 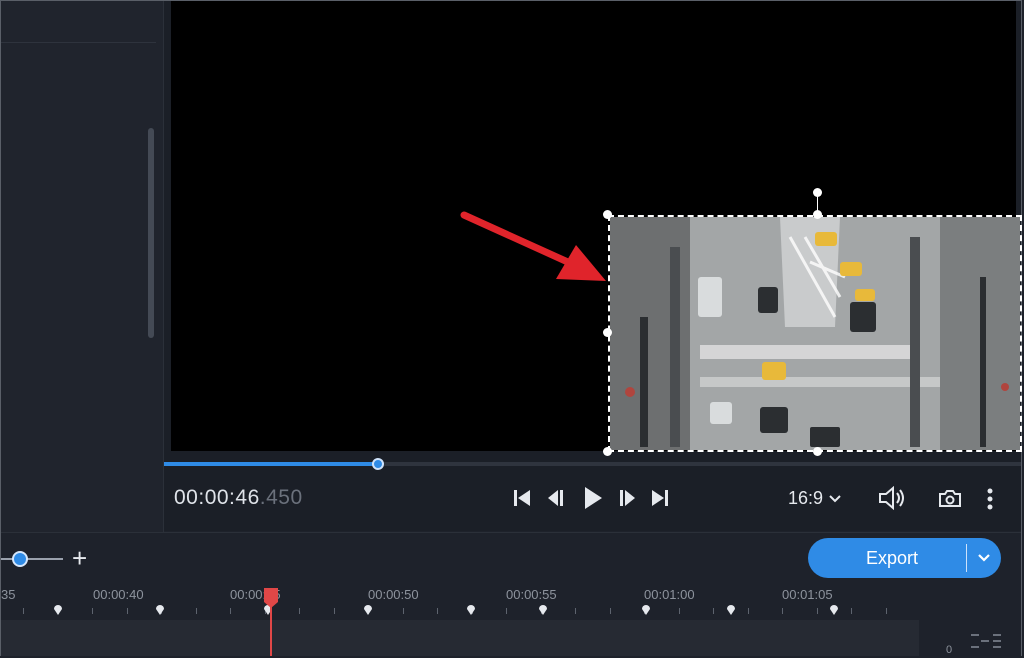 What do you see at coordinates (607, 451) in the screenshot?
I see `resize-handle-bottom-left` at bounding box center [607, 451].